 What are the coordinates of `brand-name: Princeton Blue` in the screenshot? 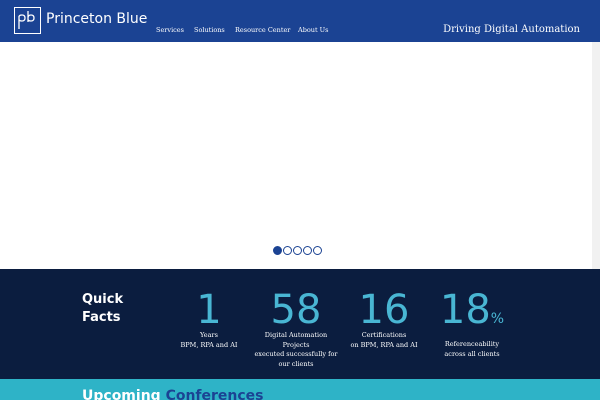 It's located at (96, 19).